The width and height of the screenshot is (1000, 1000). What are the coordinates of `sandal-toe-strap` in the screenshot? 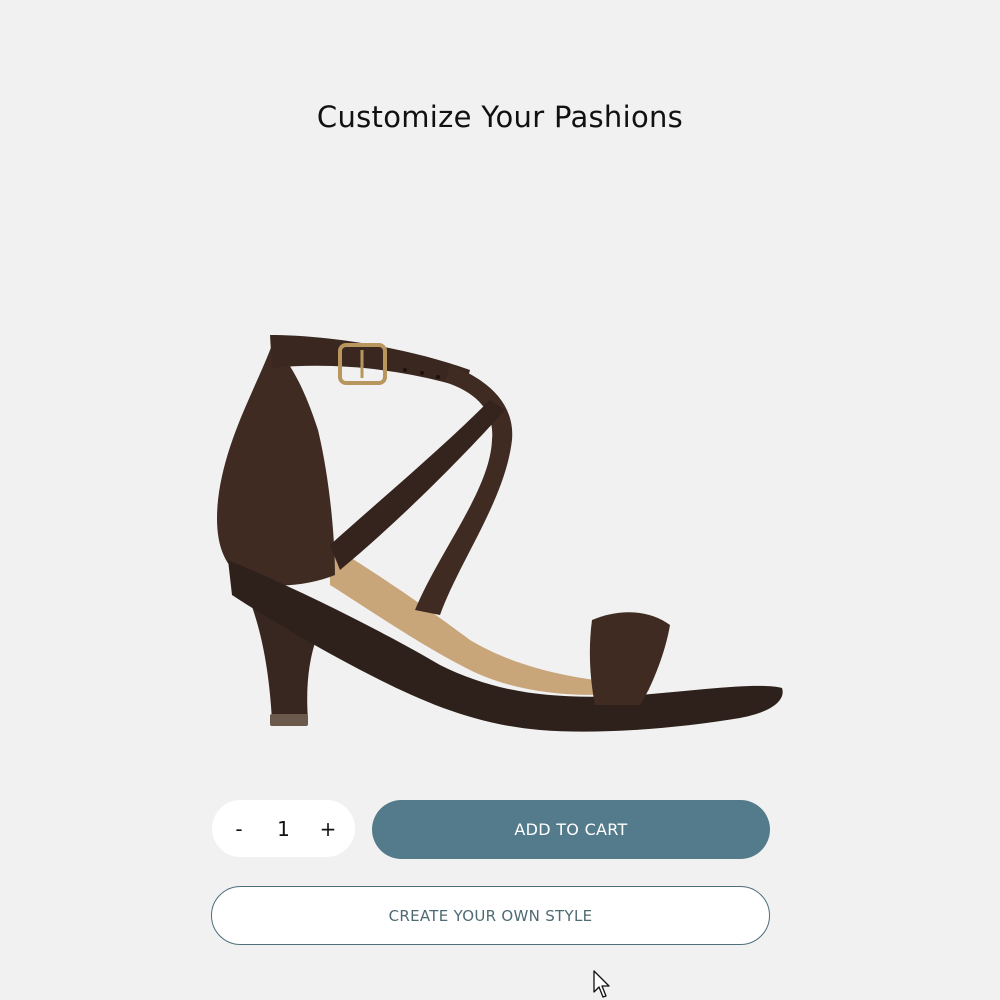 It's located at (629, 658).